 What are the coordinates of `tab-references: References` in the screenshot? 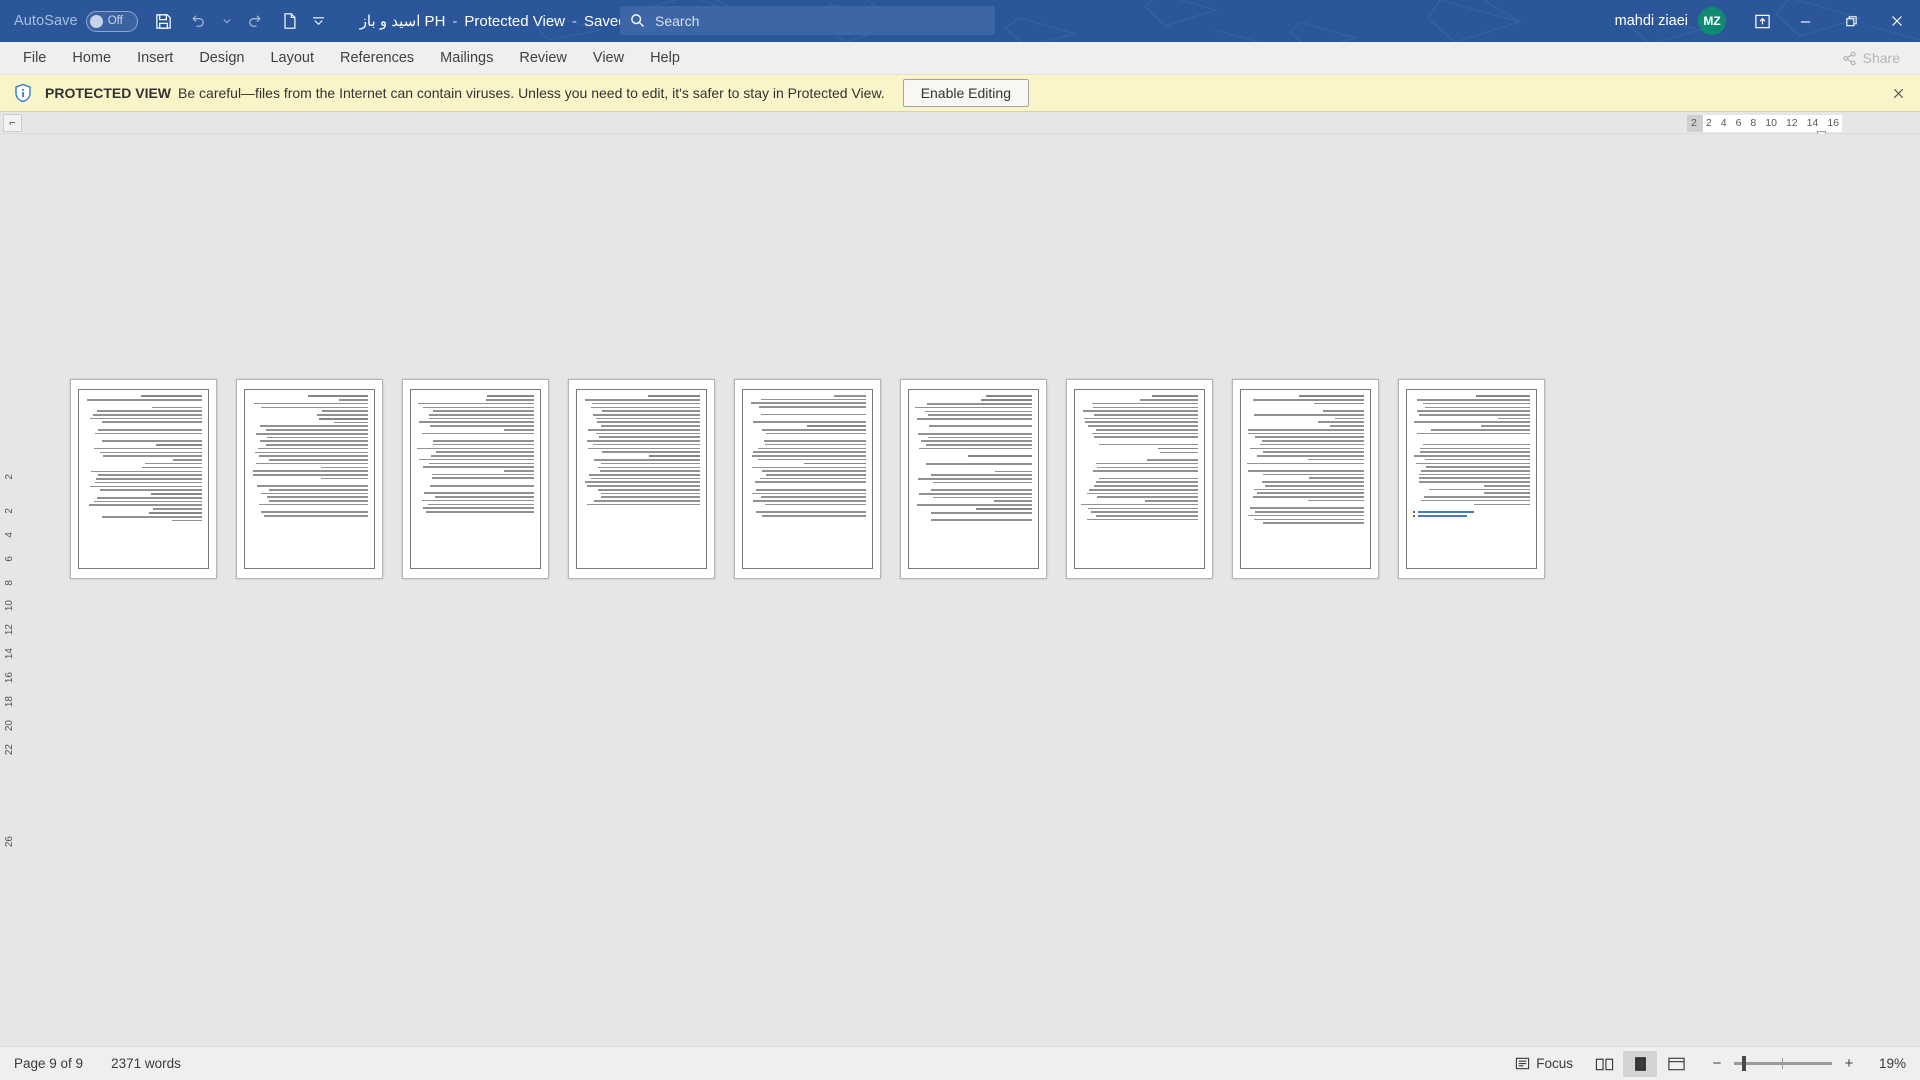 It's located at (377, 58).